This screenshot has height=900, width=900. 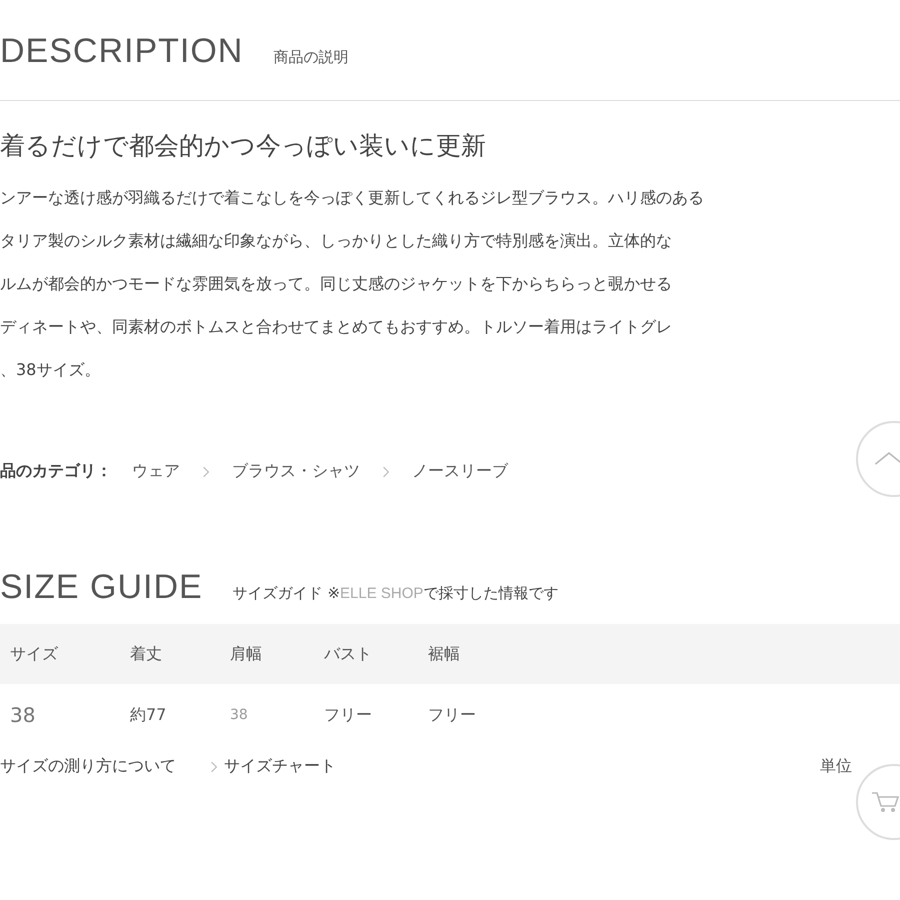 I want to click on category-link: ブラウス・シャツ, so click(x=296, y=471).